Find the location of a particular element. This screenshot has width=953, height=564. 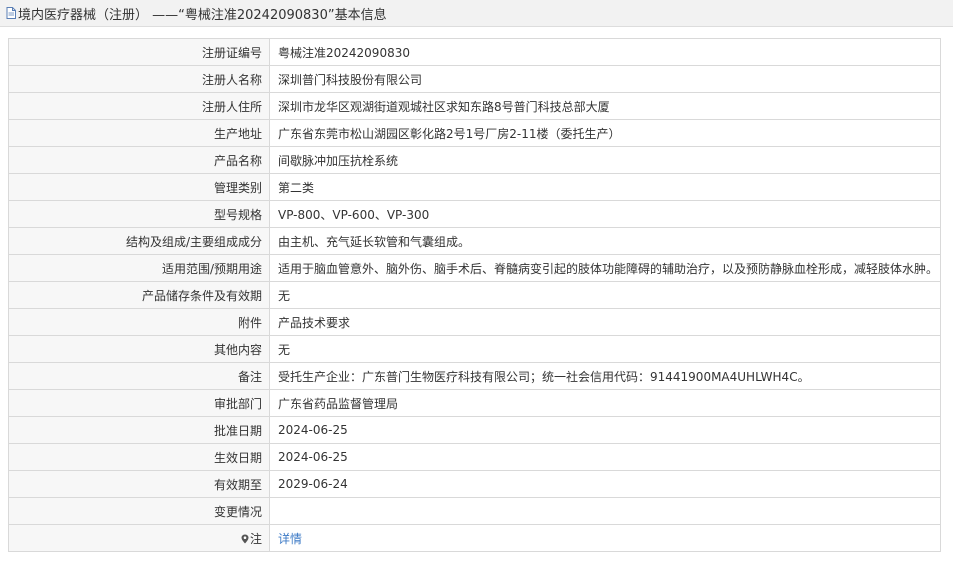

row-label: 备注 is located at coordinates (139, 376).